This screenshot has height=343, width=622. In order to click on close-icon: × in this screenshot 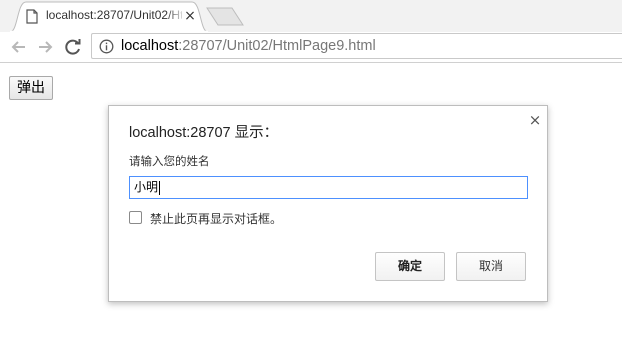, I will do `click(535, 120)`.